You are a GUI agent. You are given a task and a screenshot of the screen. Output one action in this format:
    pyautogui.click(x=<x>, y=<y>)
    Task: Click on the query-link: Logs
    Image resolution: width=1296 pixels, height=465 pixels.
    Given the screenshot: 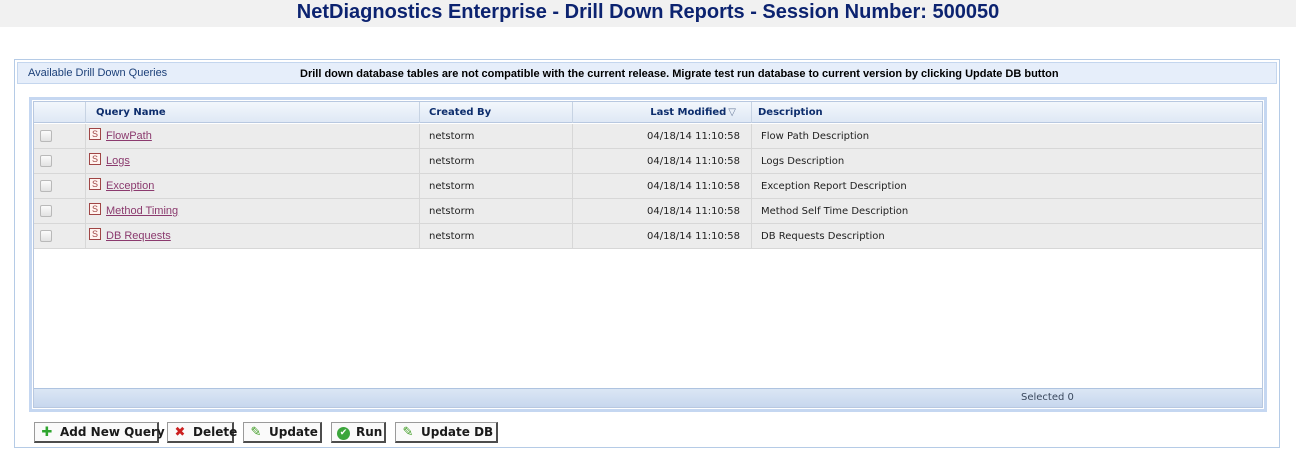 What is the action you would take?
    pyautogui.click(x=118, y=161)
    